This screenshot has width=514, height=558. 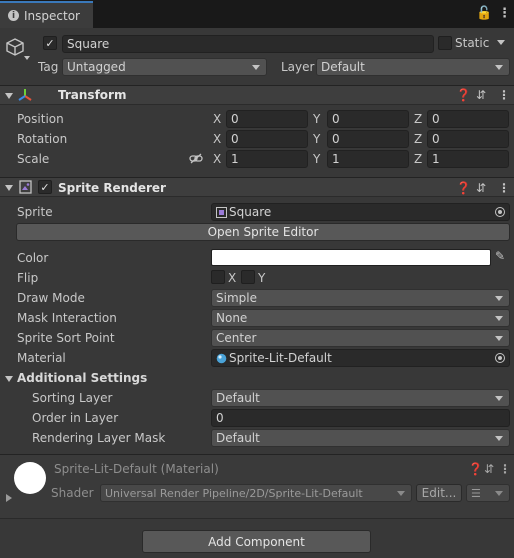 I want to click on mask-interaction-dropdown: None, so click(x=360, y=318).